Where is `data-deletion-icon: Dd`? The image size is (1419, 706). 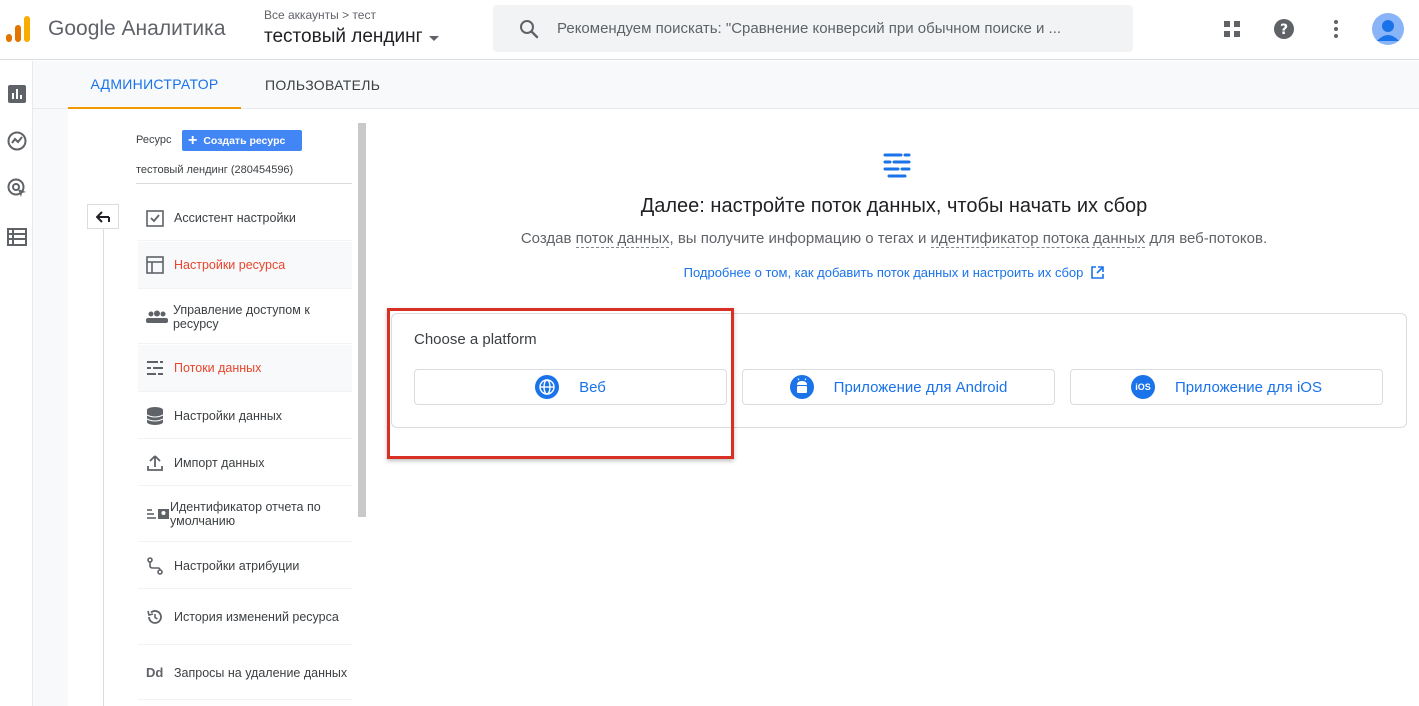
data-deletion-icon: Dd is located at coordinates (155, 672).